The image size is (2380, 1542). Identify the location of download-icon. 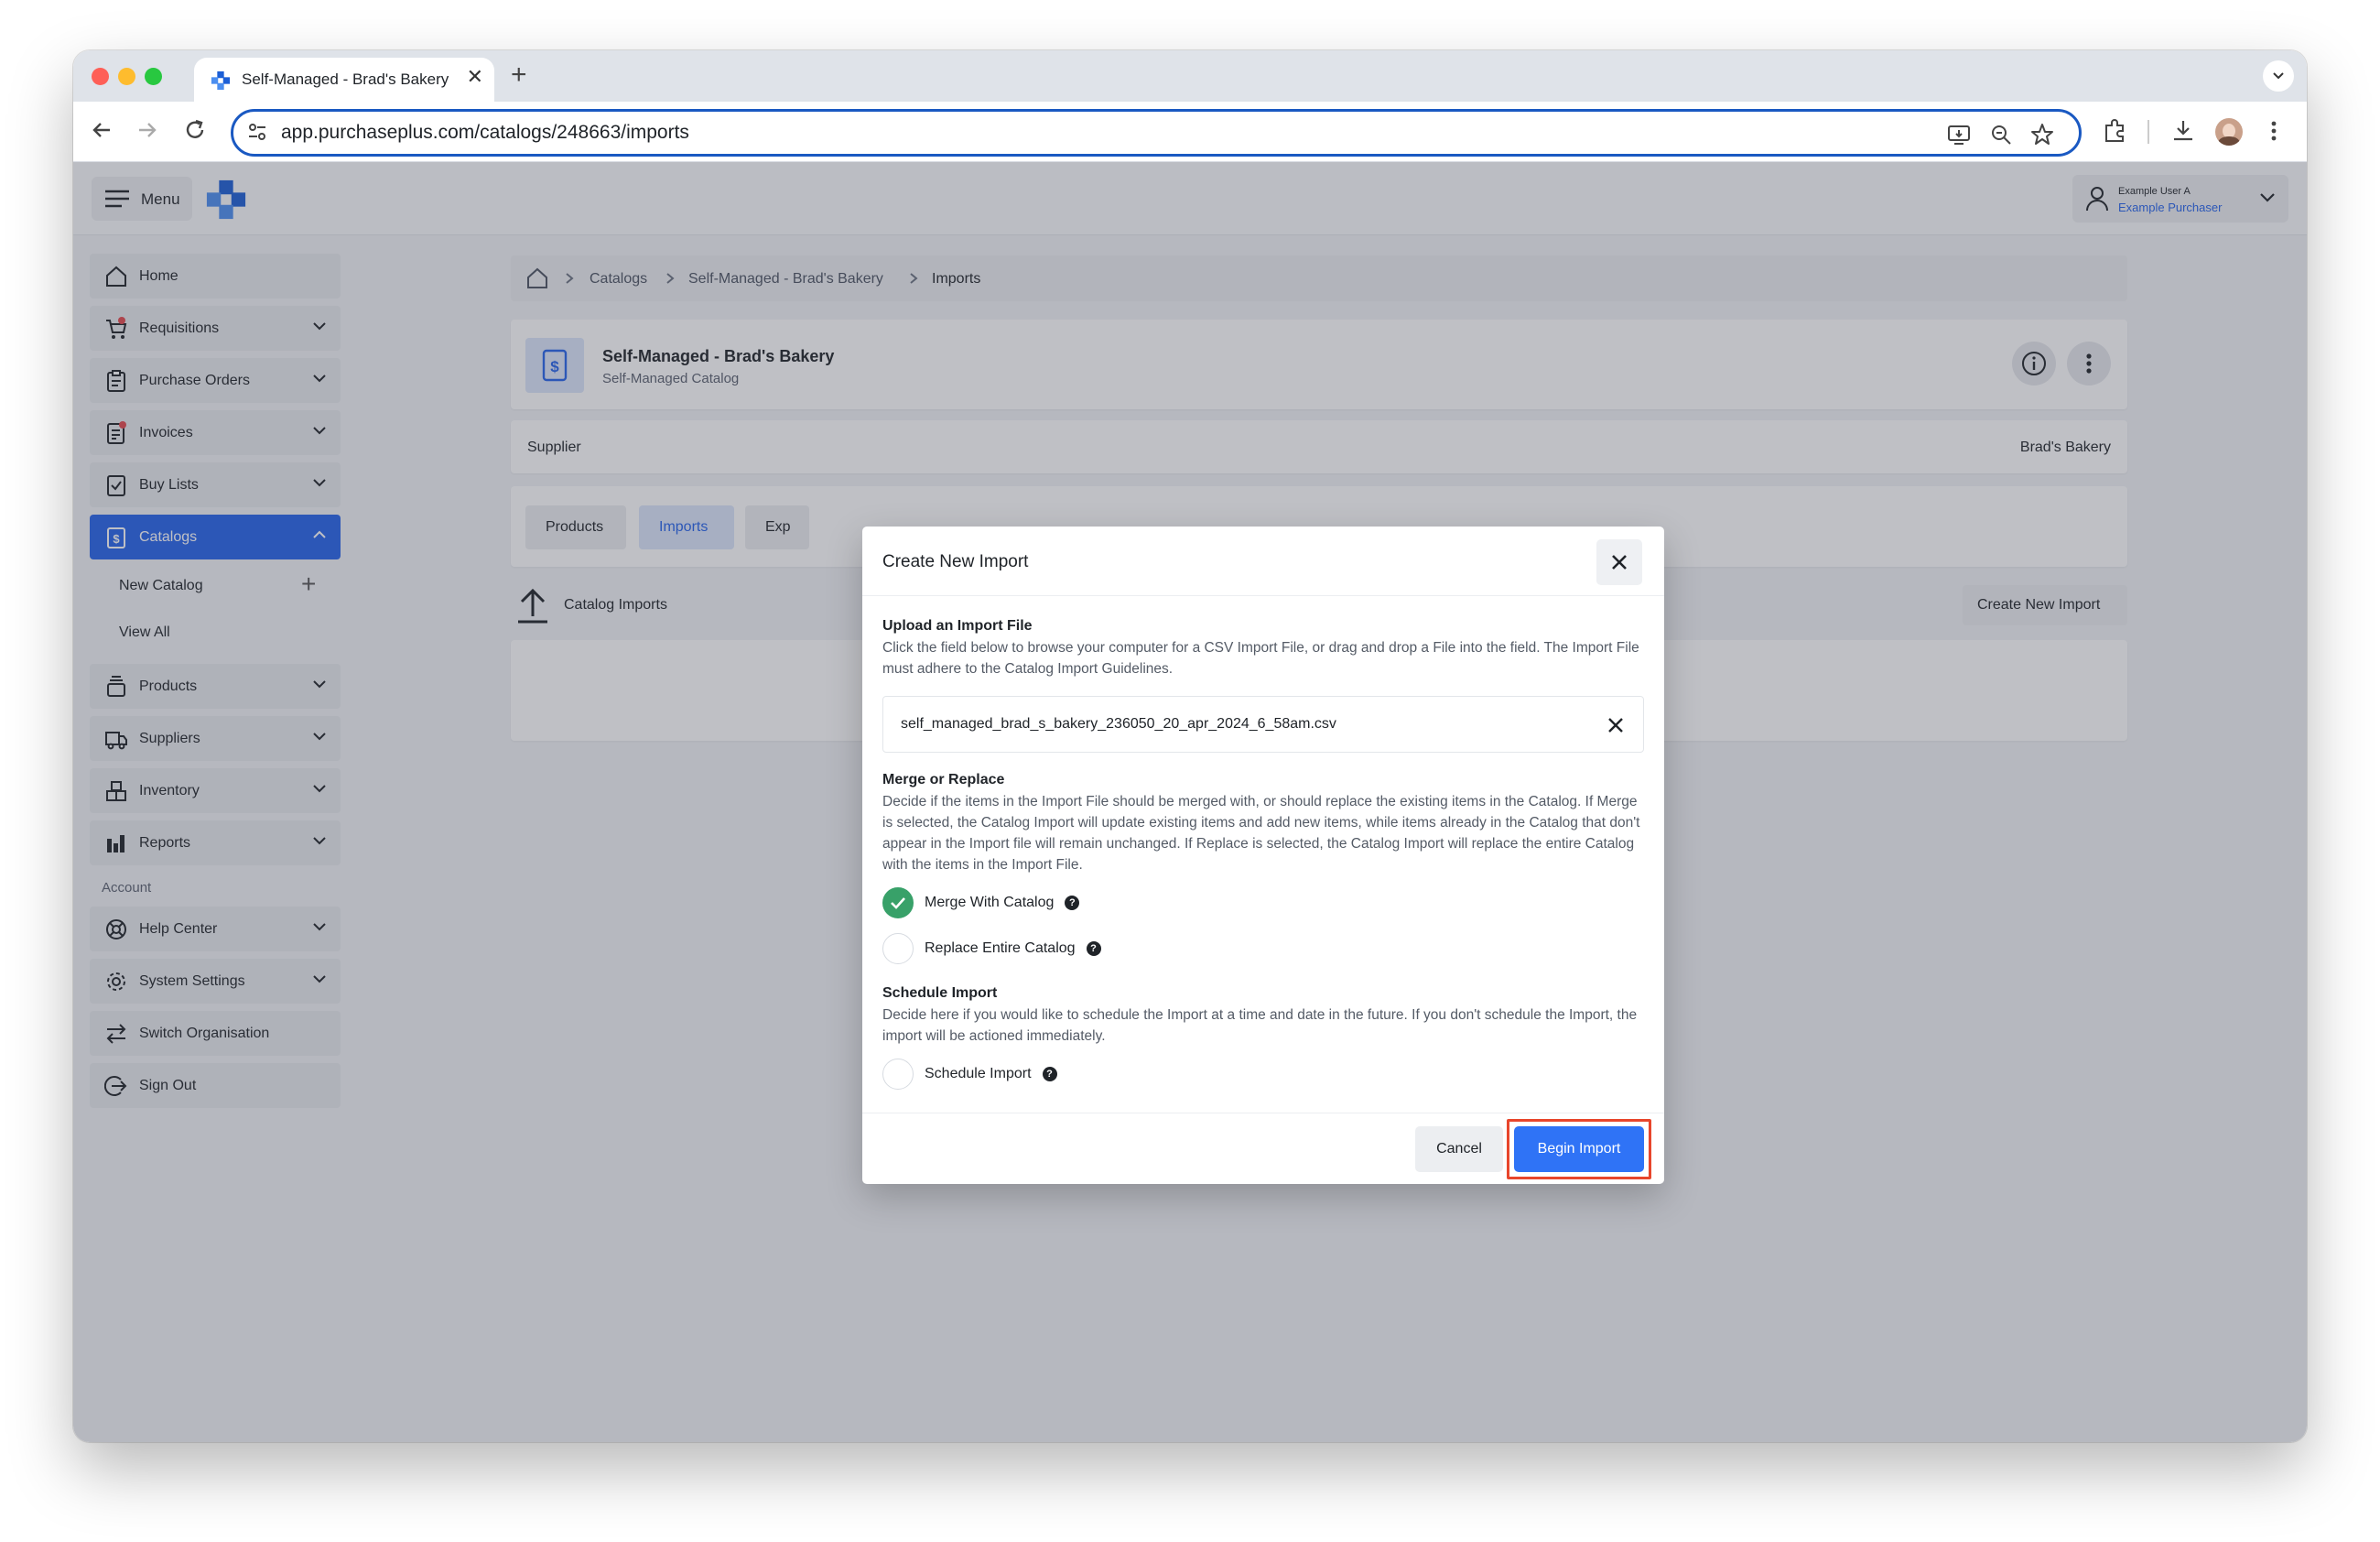
(2183, 131).